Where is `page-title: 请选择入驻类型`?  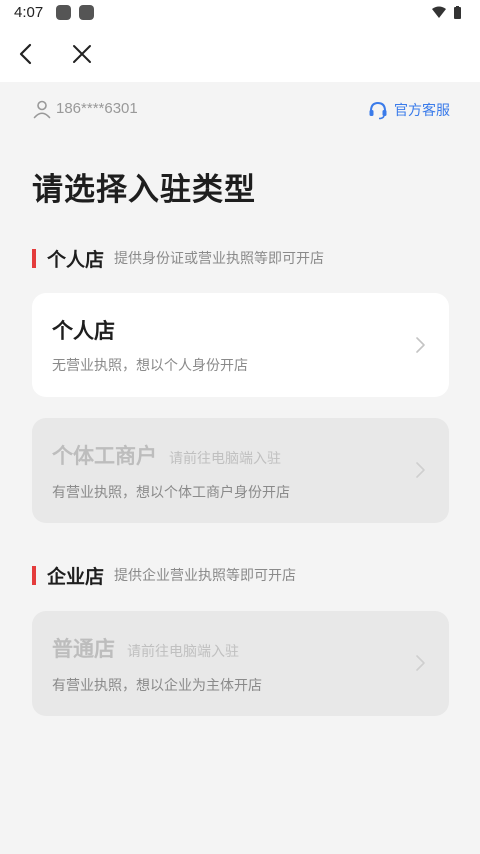
page-title: 请选择入驻类型 is located at coordinates (144, 190).